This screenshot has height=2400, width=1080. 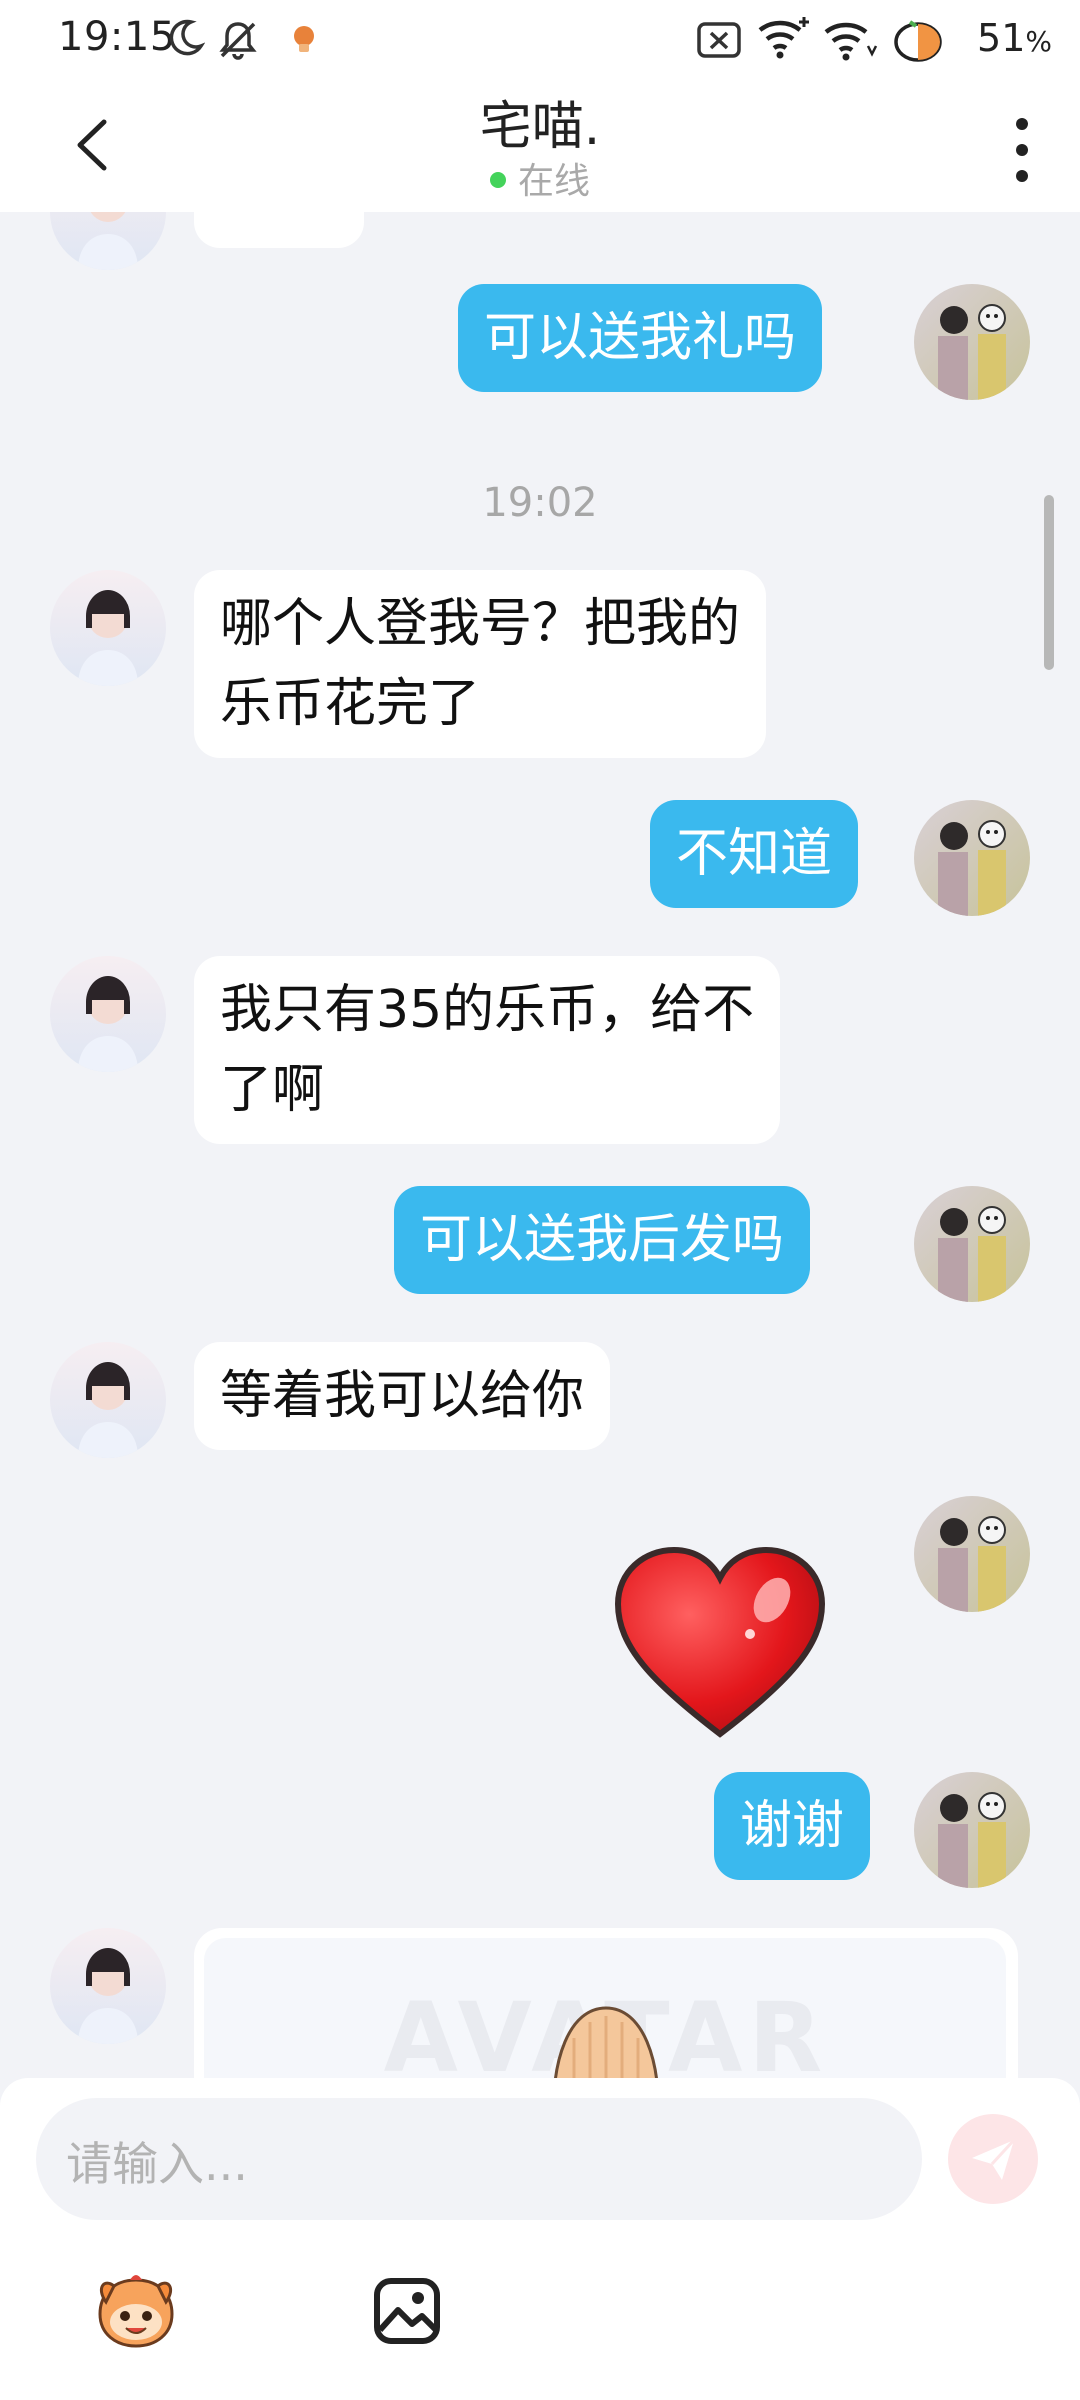 What do you see at coordinates (553, 181) in the screenshot?
I see `online-status-label: 在线` at bounding box center [553, 181].